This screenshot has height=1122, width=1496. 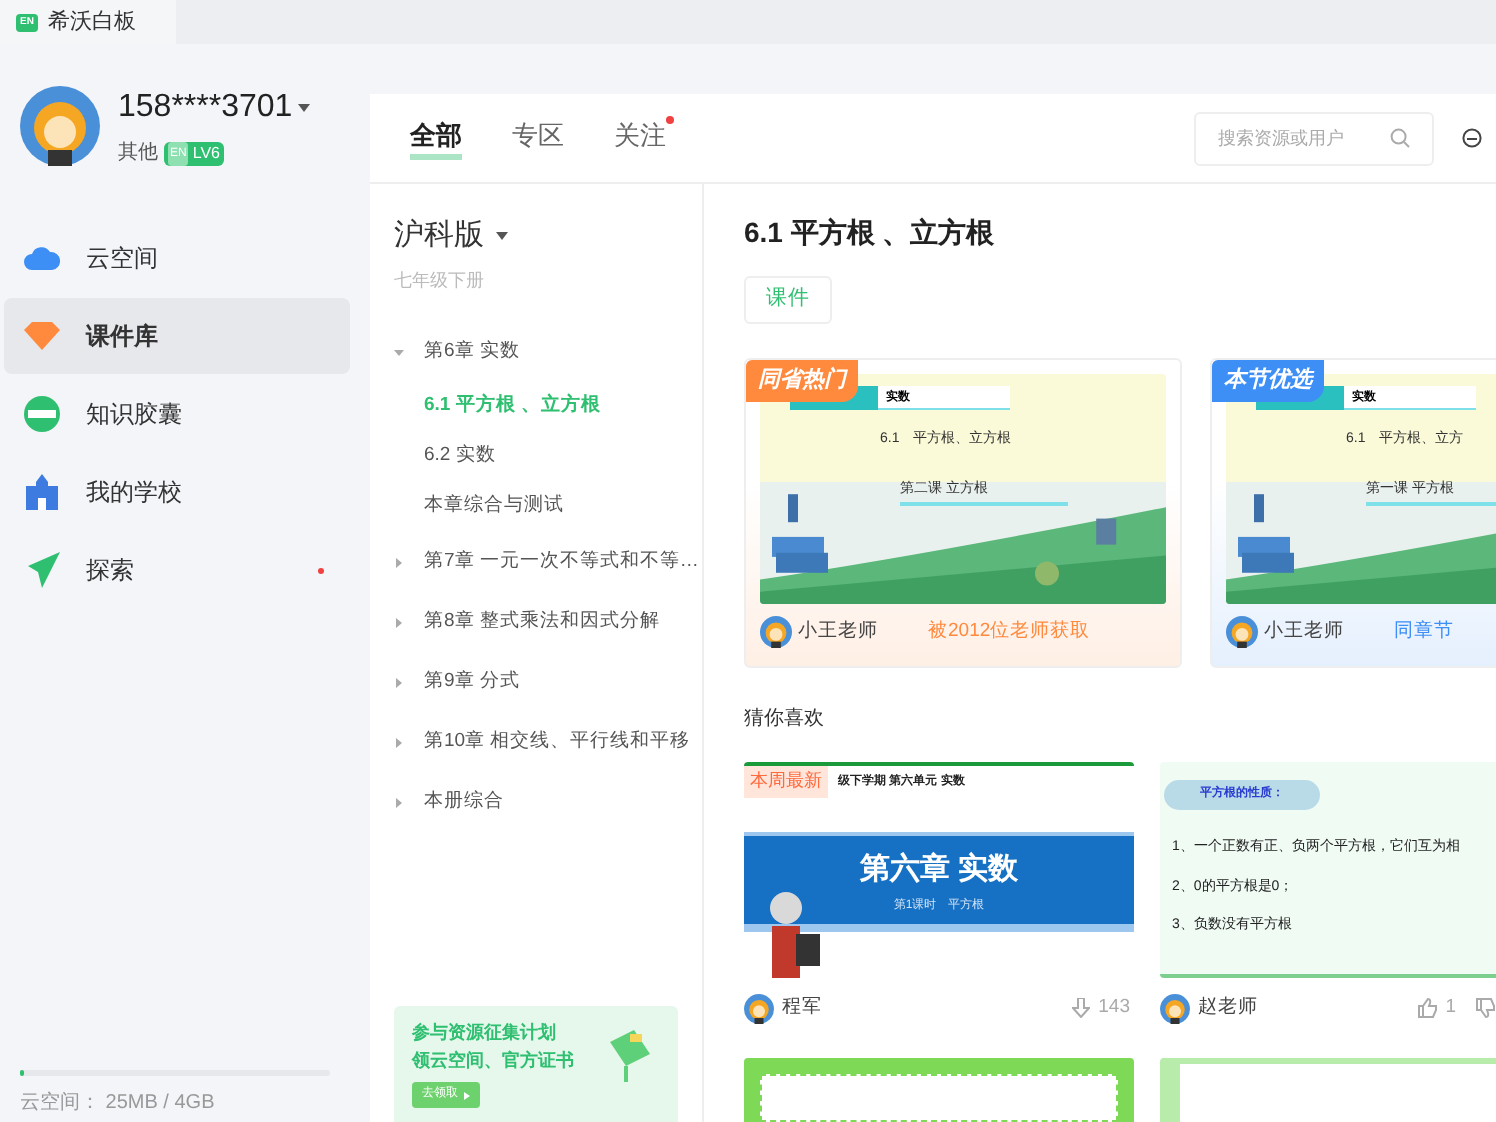 I want to click on rocket-icon, so click(x=42, y=570).